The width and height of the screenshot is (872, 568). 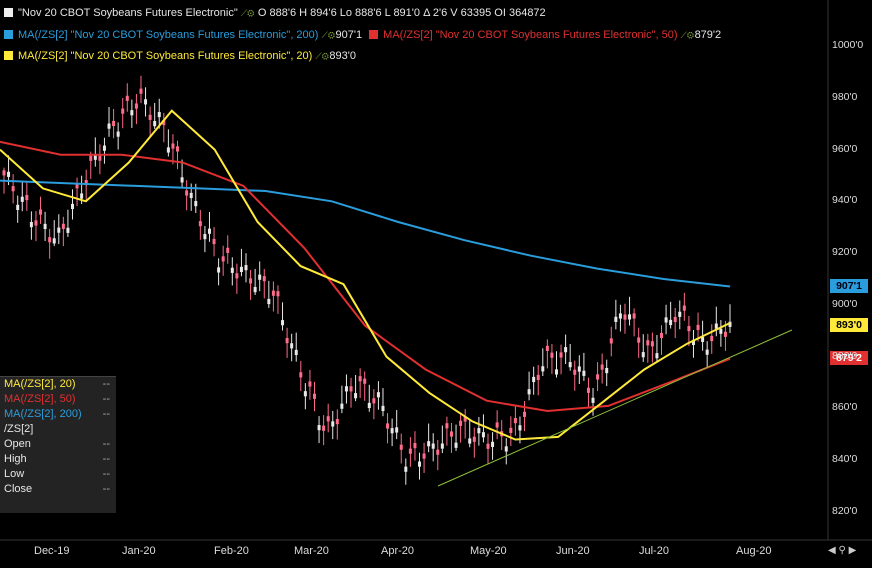 I want to click on ma20-settings-icon: ⟋⚙, so click(x=322, y=56).